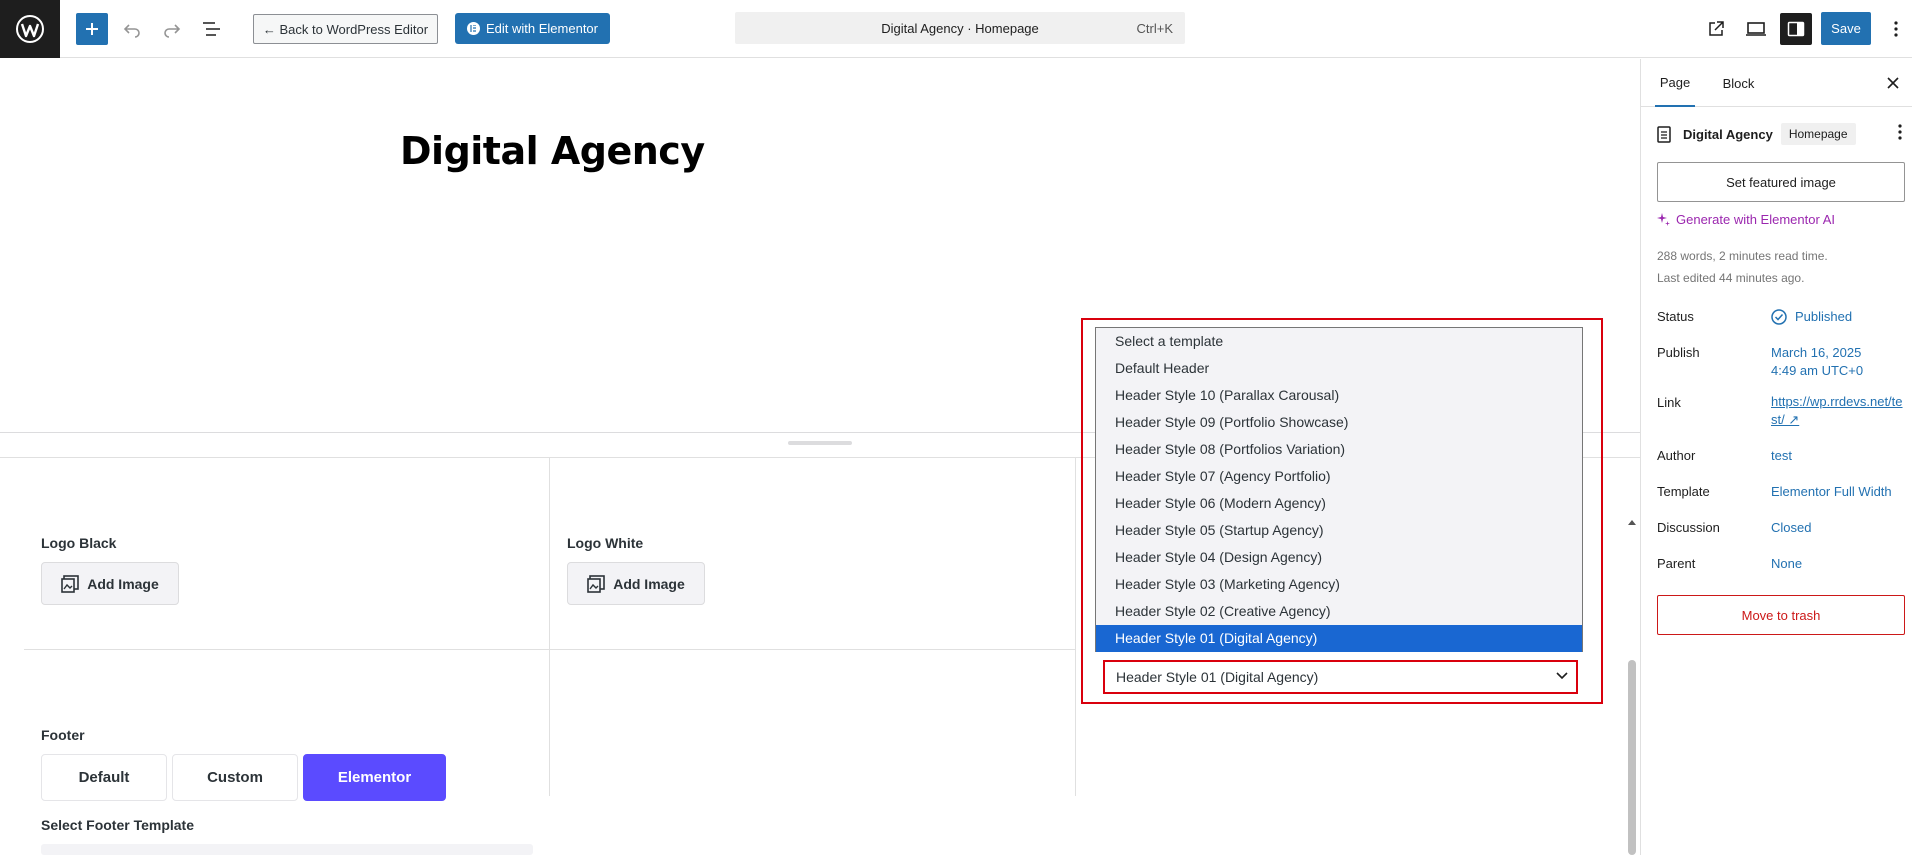 Image resolution: width=1912 pixels, height=855 pixels. I want to click on save-button: Save, so click(1846, 28).